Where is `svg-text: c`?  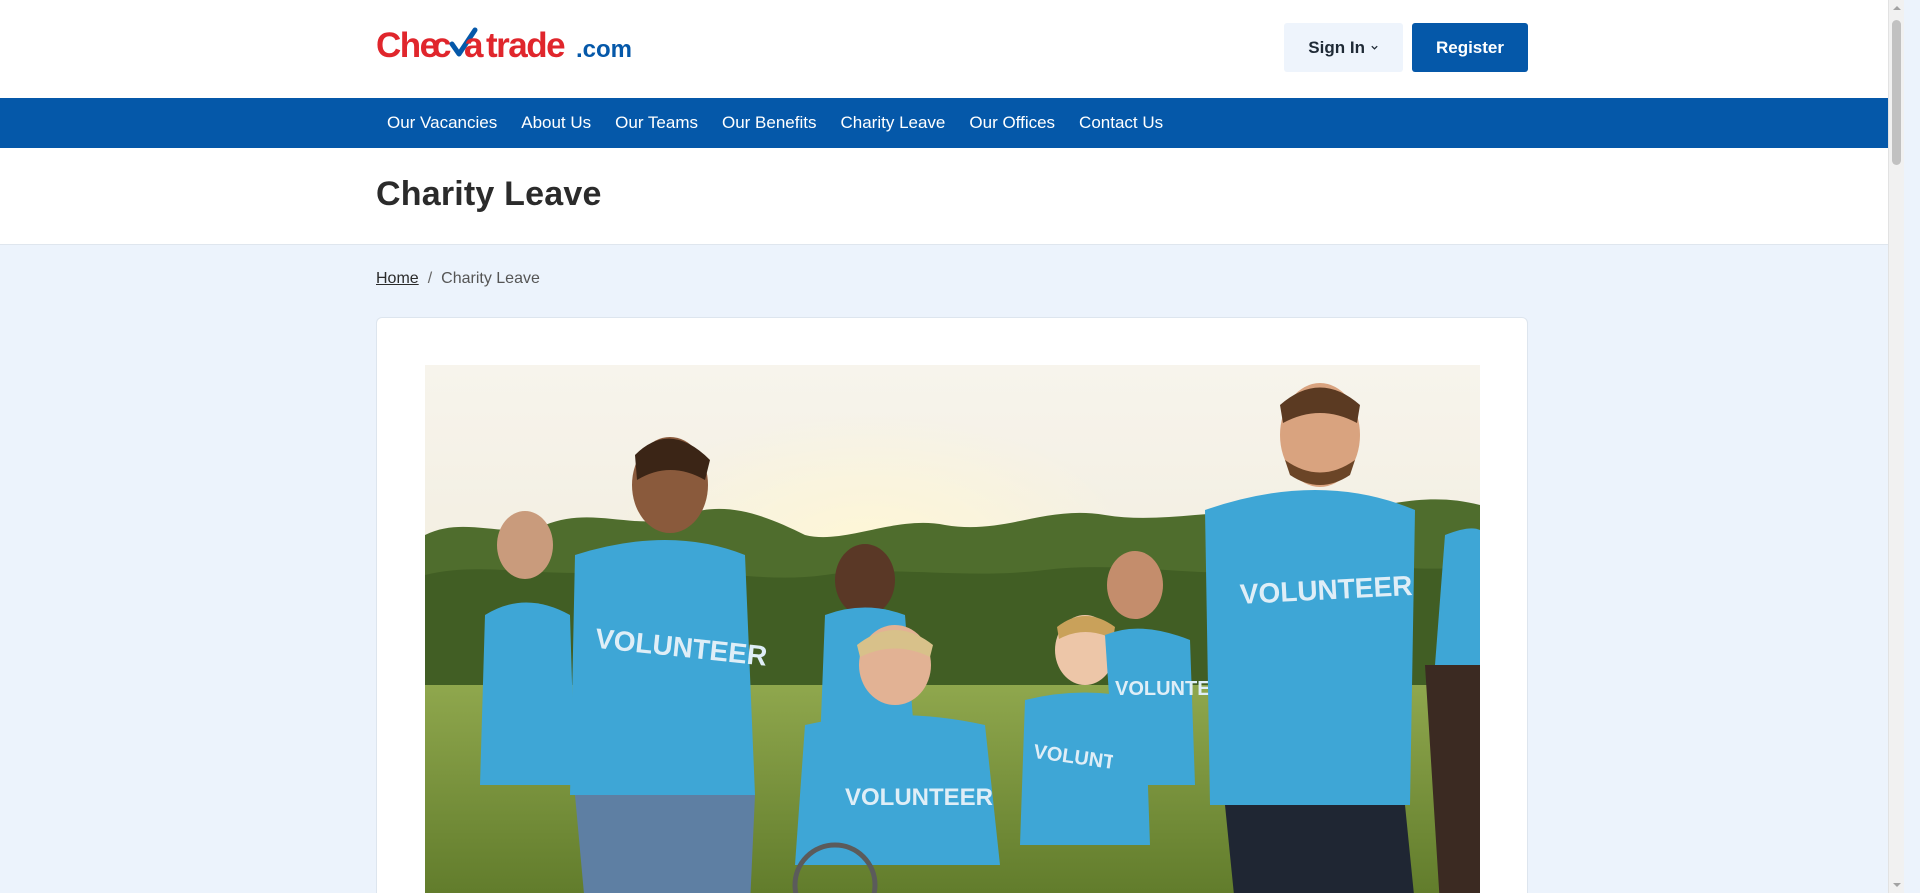
svg-text: c is located at coordinates (441, 45).